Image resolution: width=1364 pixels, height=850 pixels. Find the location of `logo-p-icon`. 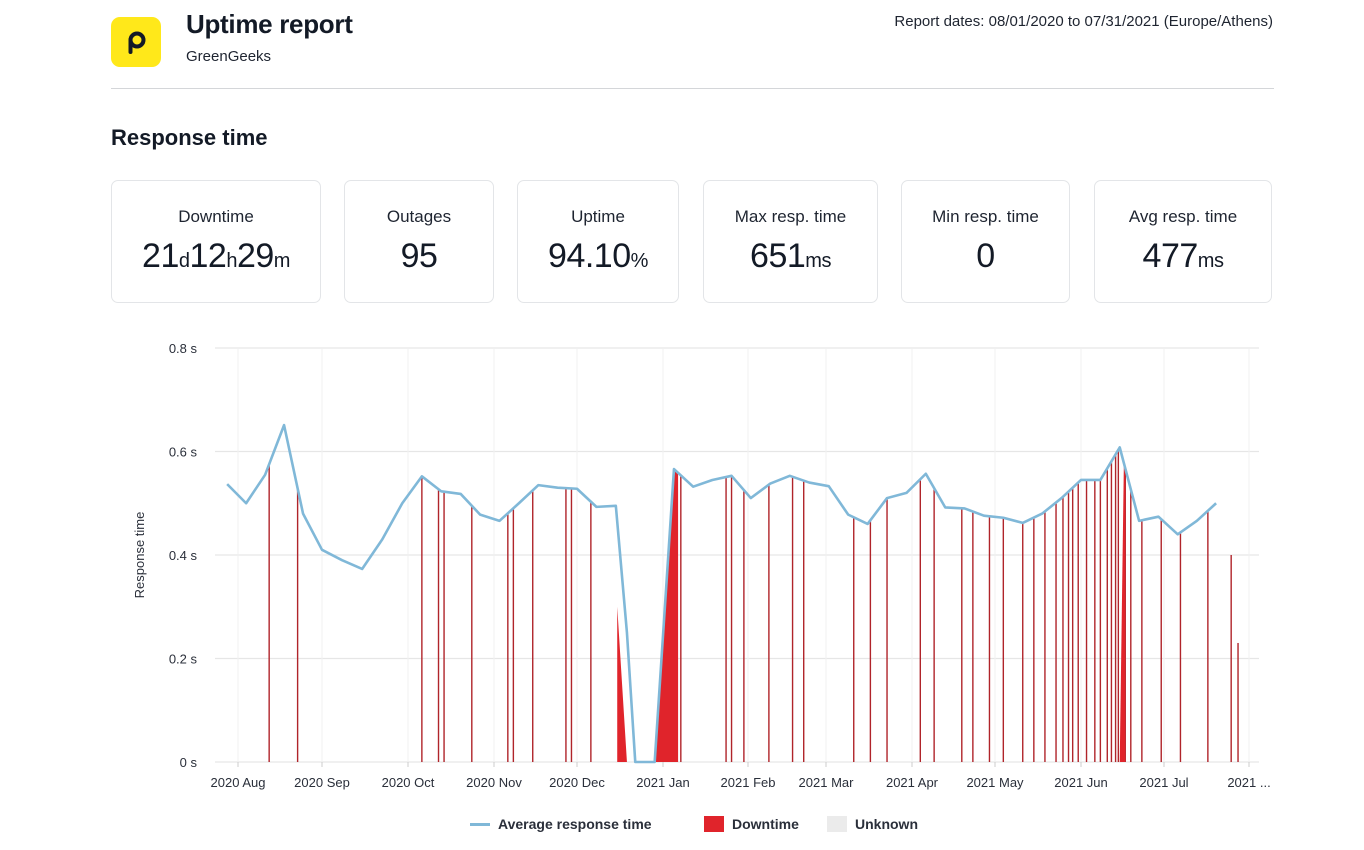

logo-p-icon is located at coordinates (137, 42).